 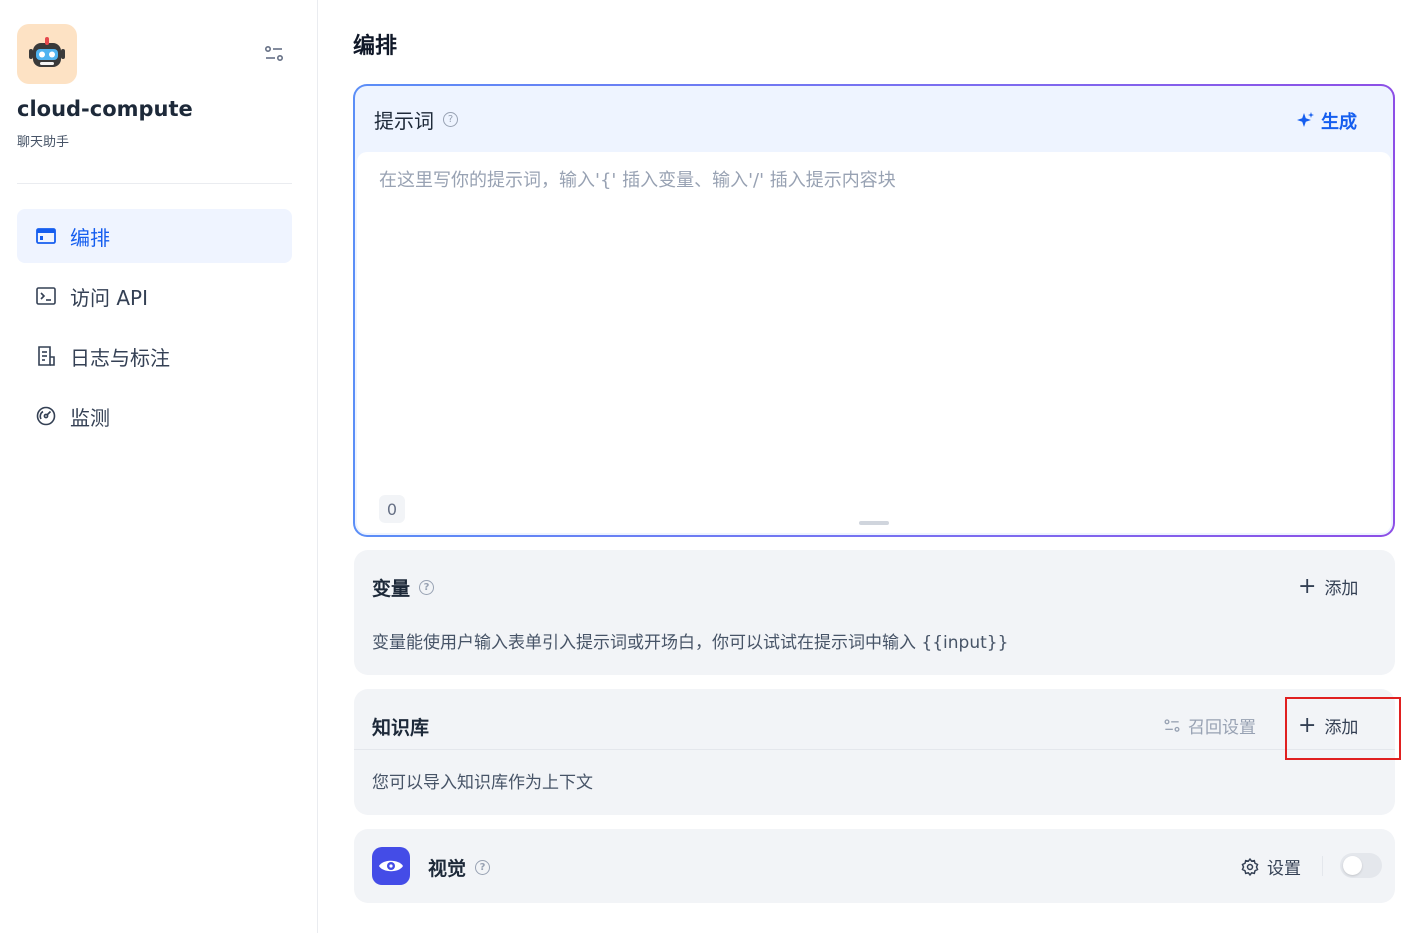 What do you see at coordinates (874, 119) in the screenshot?
I see `prompt-header: 提示词 ?` at bounding box center [874, 119].